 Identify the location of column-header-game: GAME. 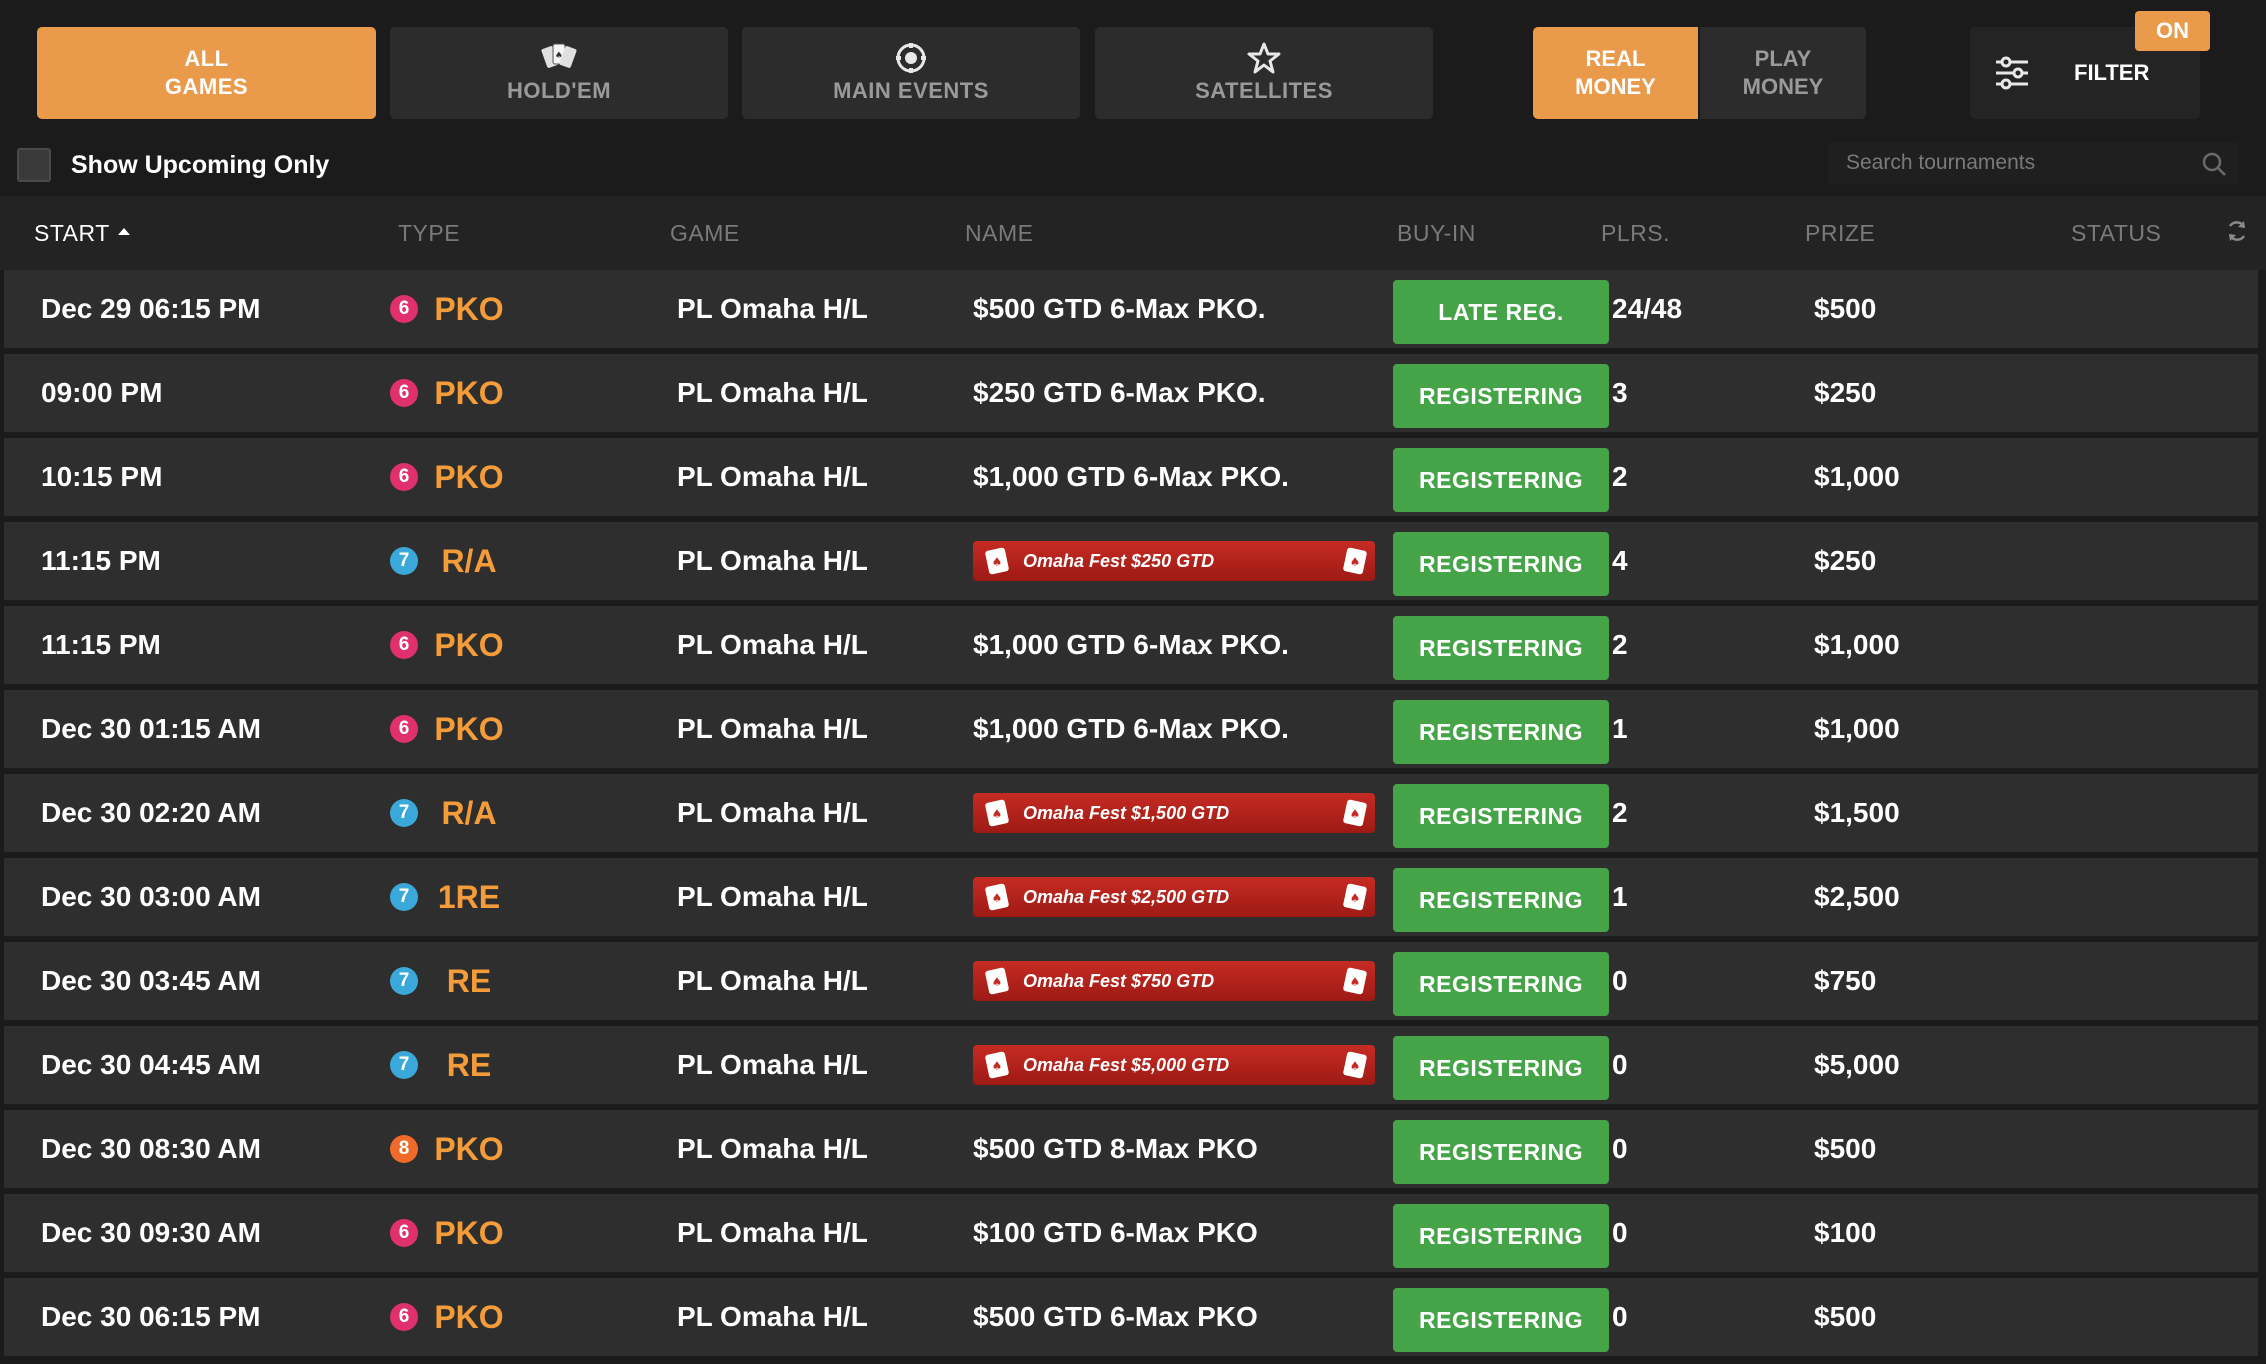
(705, 233).